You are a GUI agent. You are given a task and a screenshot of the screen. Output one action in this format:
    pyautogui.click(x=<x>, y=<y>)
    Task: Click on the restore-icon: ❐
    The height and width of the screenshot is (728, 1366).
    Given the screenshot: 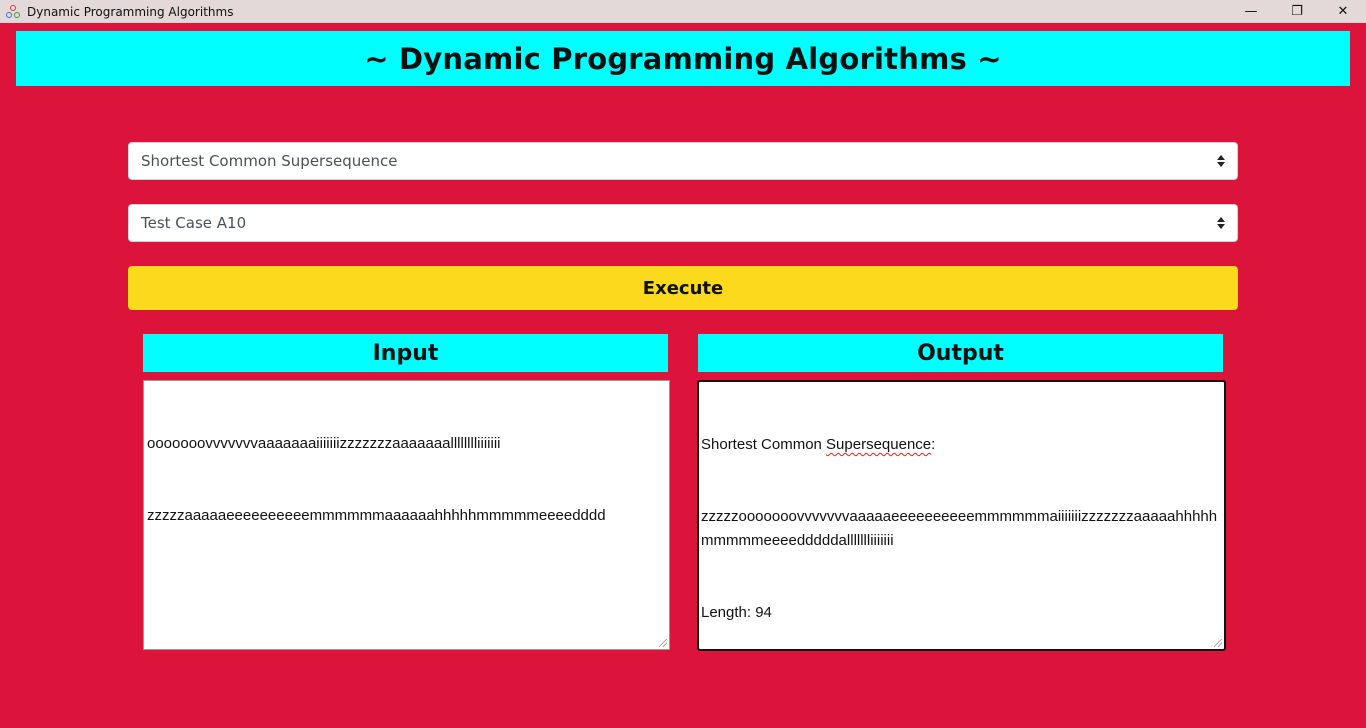 What is the action you would take?
    pyautogui.click(x=1297, y=11)
    